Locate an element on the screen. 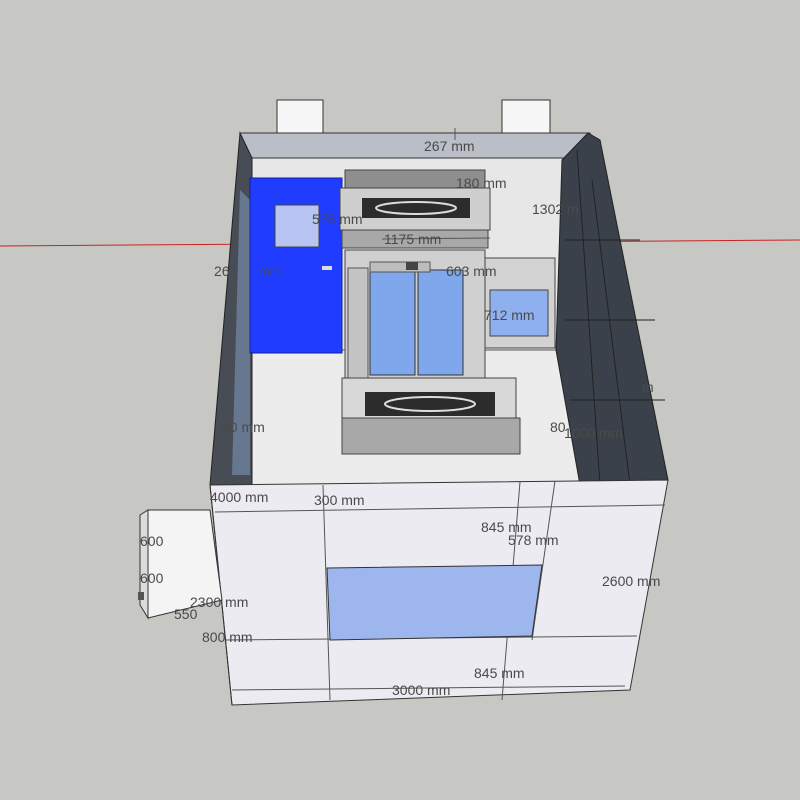  front-window is located at coordinates (434, 602).